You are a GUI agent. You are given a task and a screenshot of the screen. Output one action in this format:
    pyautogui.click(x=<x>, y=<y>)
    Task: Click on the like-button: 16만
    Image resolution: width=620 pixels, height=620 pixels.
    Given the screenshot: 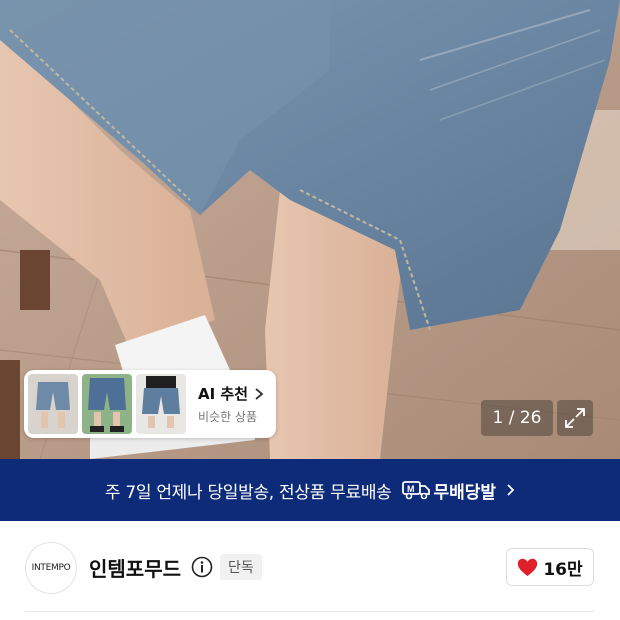 What is the action you would take?
    pyautogui.click(x=550, y=567)
    